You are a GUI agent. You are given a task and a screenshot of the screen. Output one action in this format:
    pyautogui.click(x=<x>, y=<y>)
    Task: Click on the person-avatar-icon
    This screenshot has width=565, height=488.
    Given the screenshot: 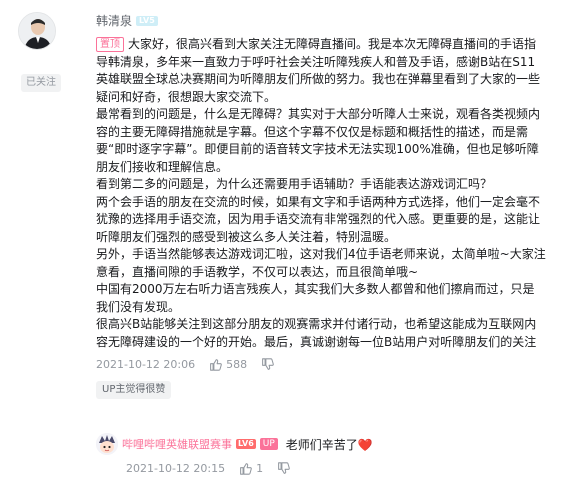 What is the action you would take?
    pyautogui.click(x=37, y=31)
    